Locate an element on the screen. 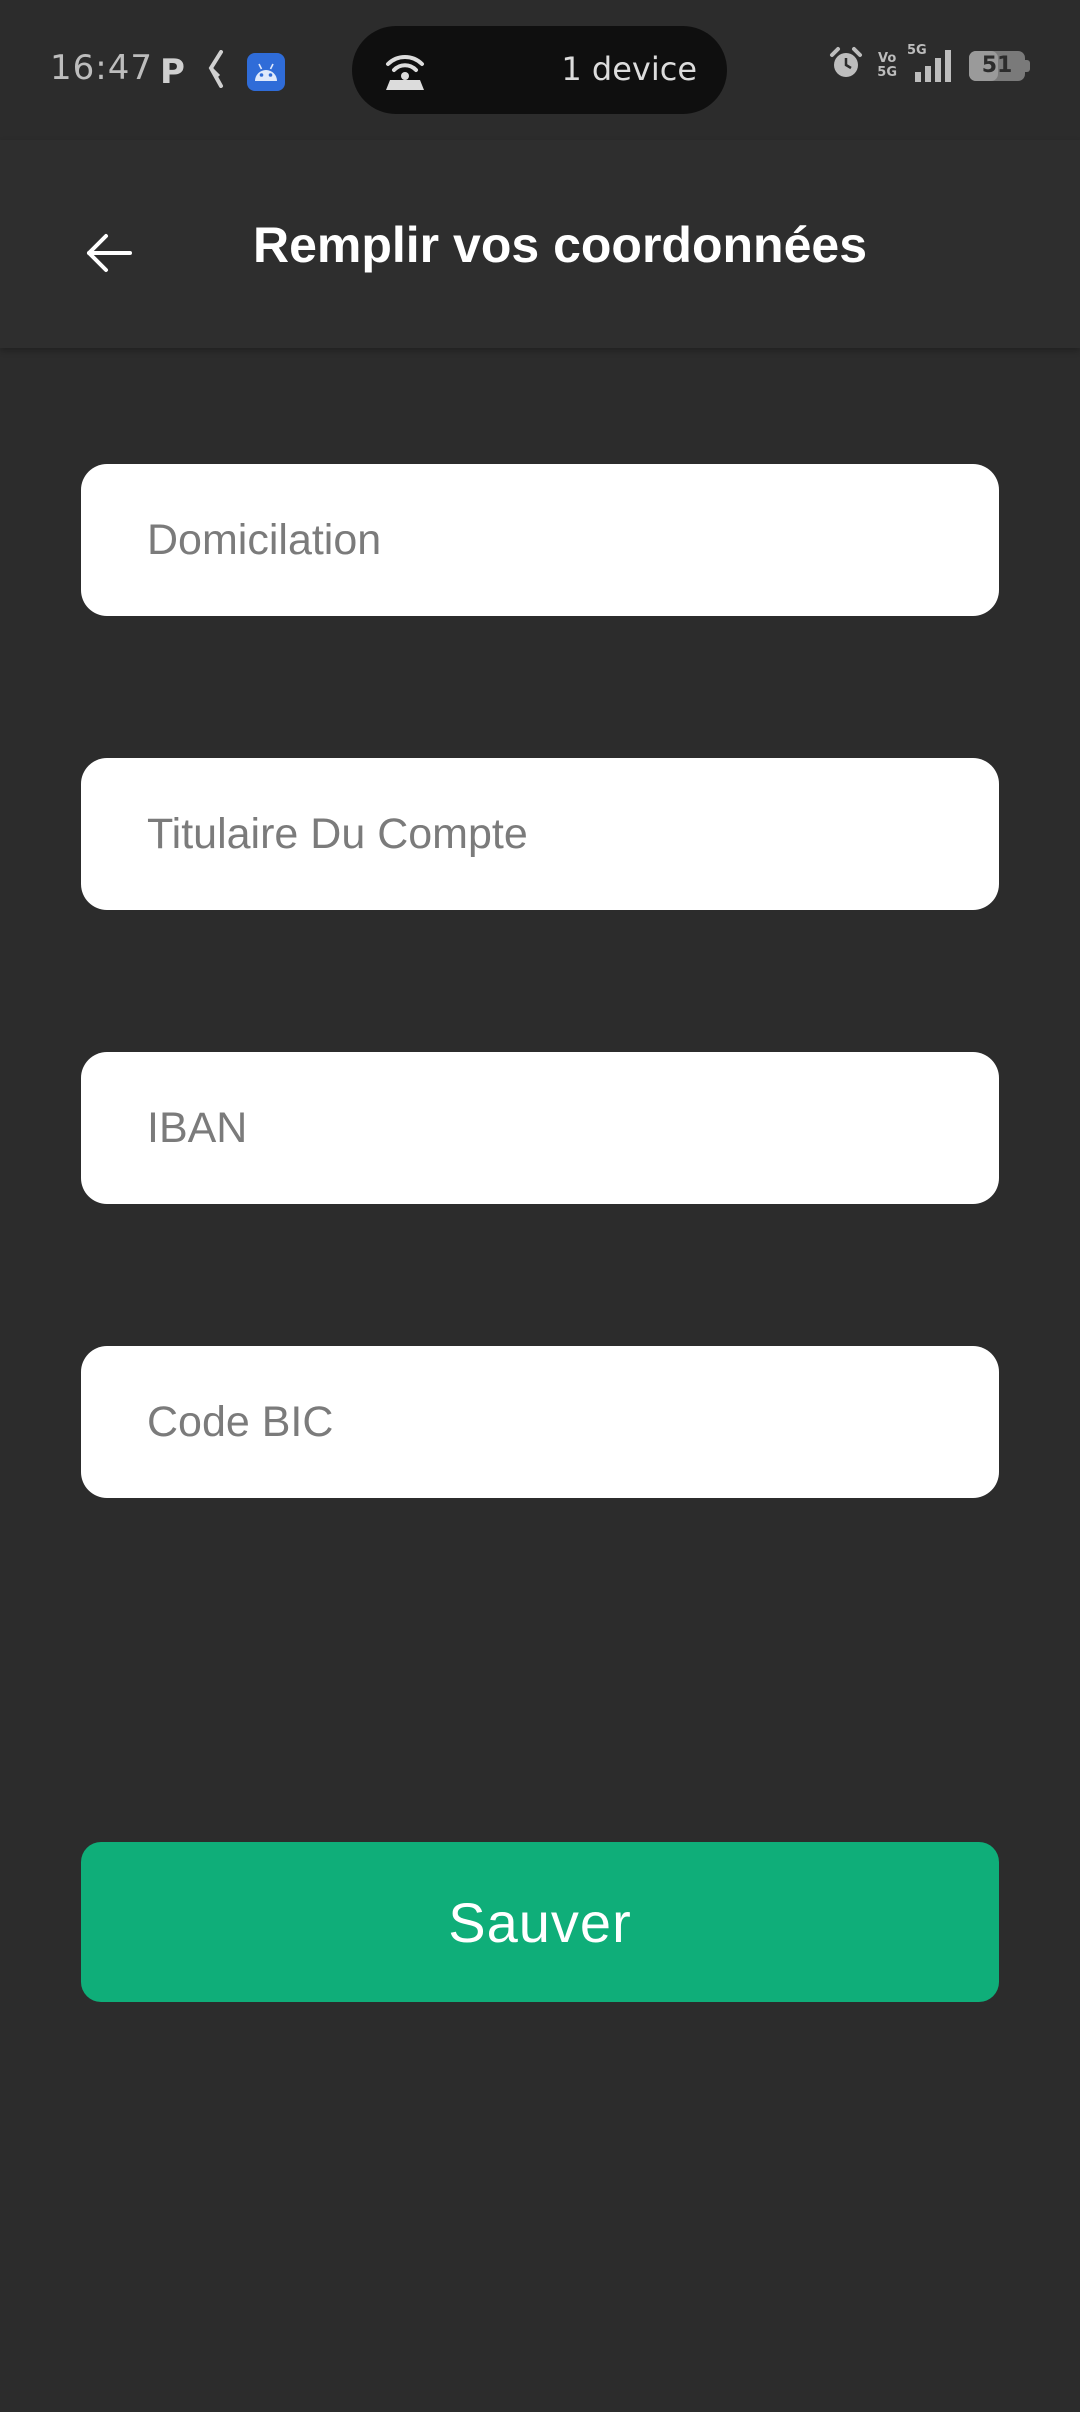 The width and height of the screenshot is (1080, 2412). iban-field is located at coordinates (540, 1128).